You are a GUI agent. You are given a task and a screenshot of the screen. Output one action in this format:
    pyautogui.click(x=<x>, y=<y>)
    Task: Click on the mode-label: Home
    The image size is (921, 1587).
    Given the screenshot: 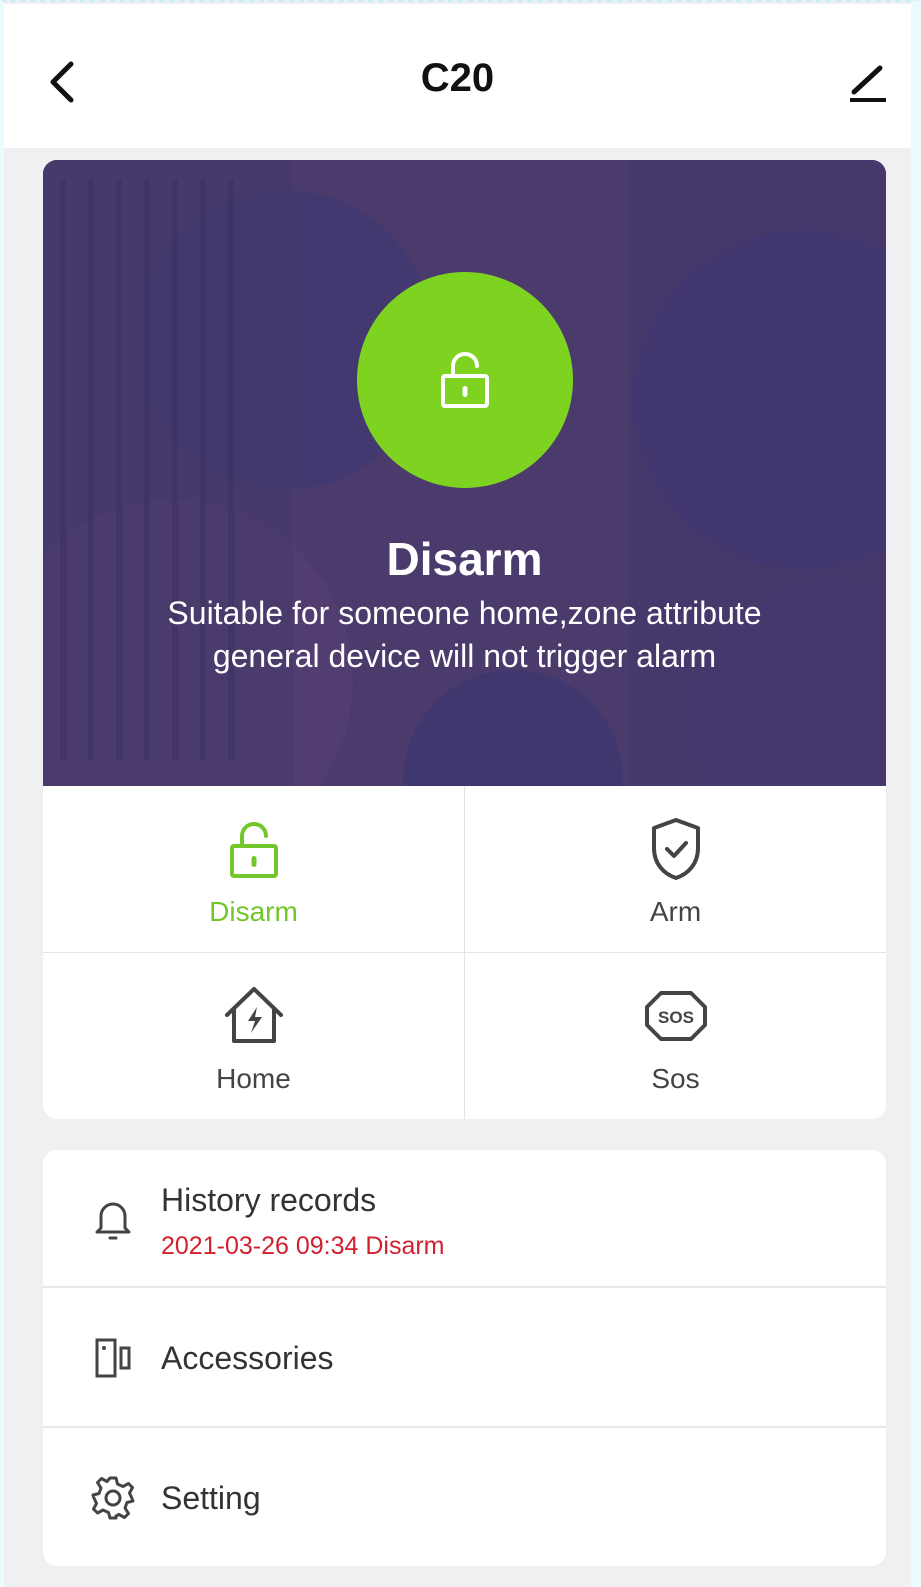 What is the action you would take?
    pyautogui.click(x=253, y=1078)
    